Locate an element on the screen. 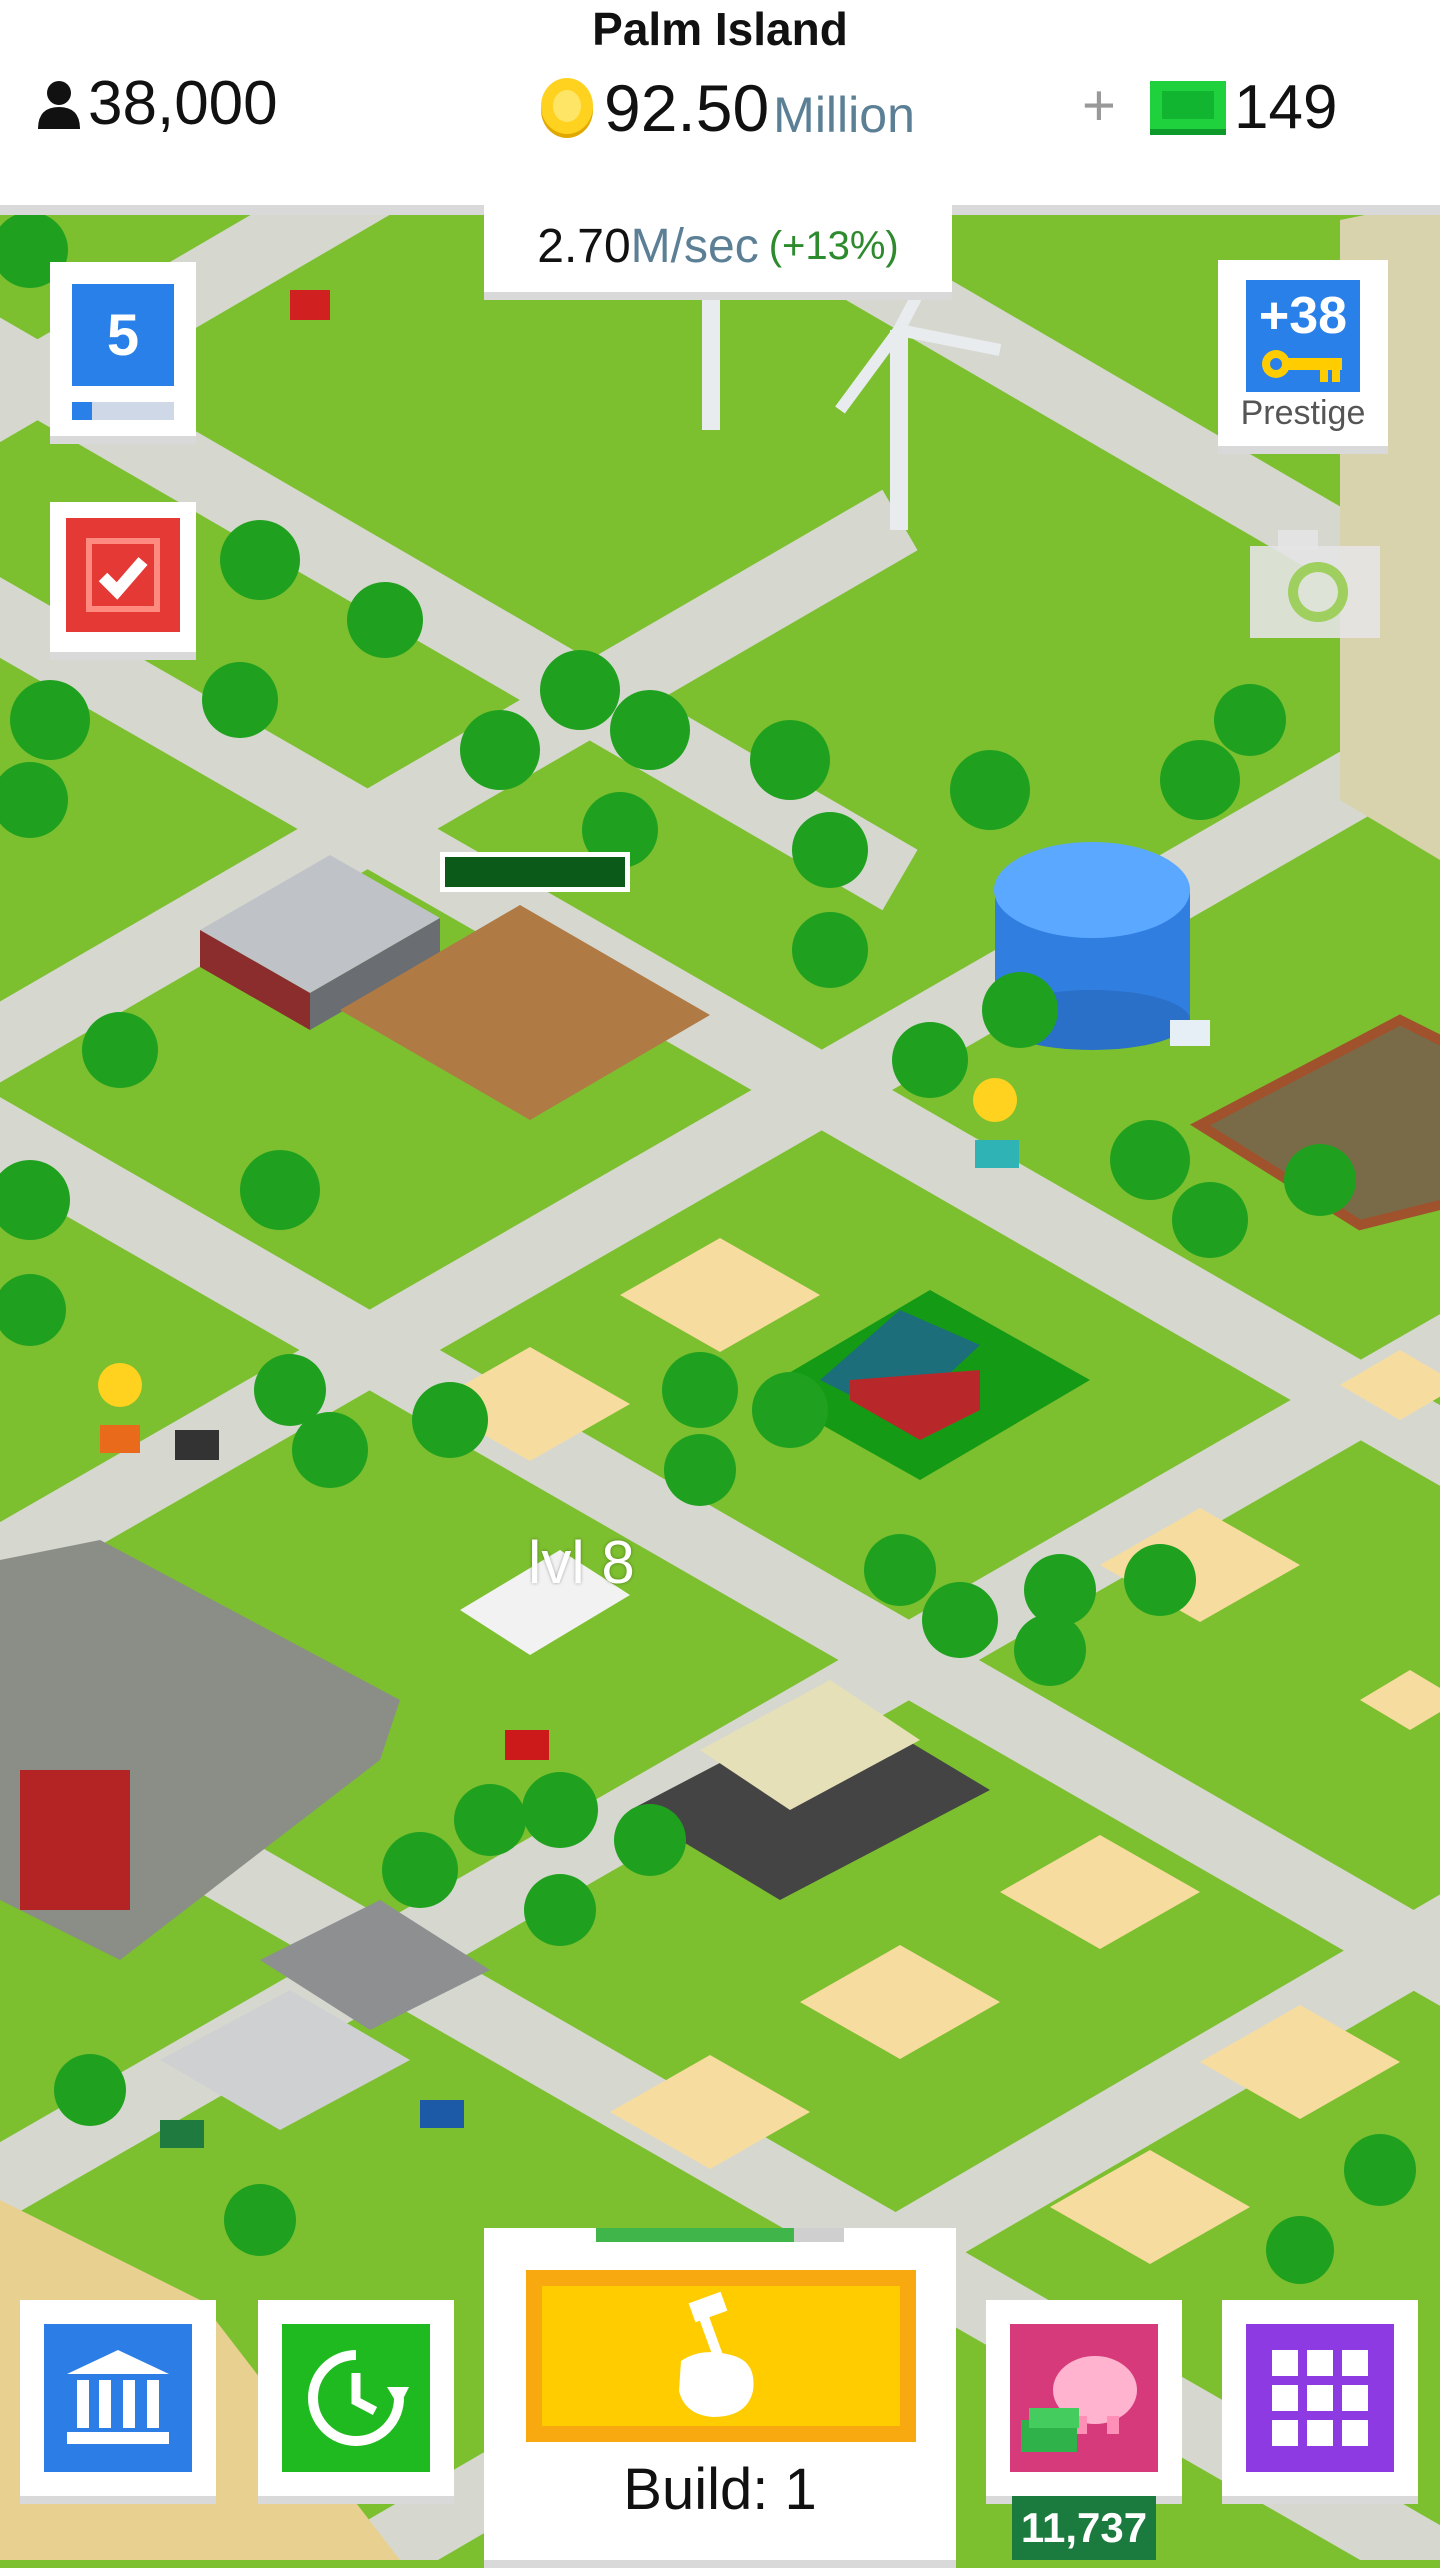  bank-button is located at coordinates (118, 2402).